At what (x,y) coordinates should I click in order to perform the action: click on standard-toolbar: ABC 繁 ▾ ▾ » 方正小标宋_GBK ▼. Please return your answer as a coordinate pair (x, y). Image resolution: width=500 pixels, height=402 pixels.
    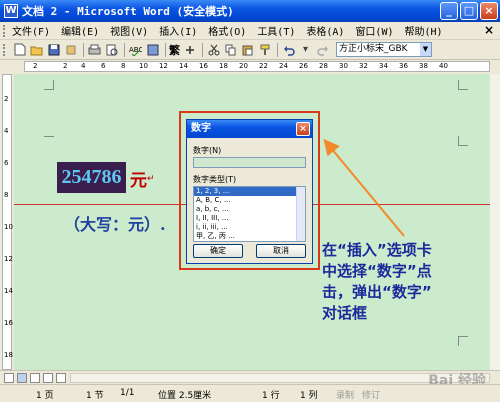
    Looking at the image, I should click on (250, 50).